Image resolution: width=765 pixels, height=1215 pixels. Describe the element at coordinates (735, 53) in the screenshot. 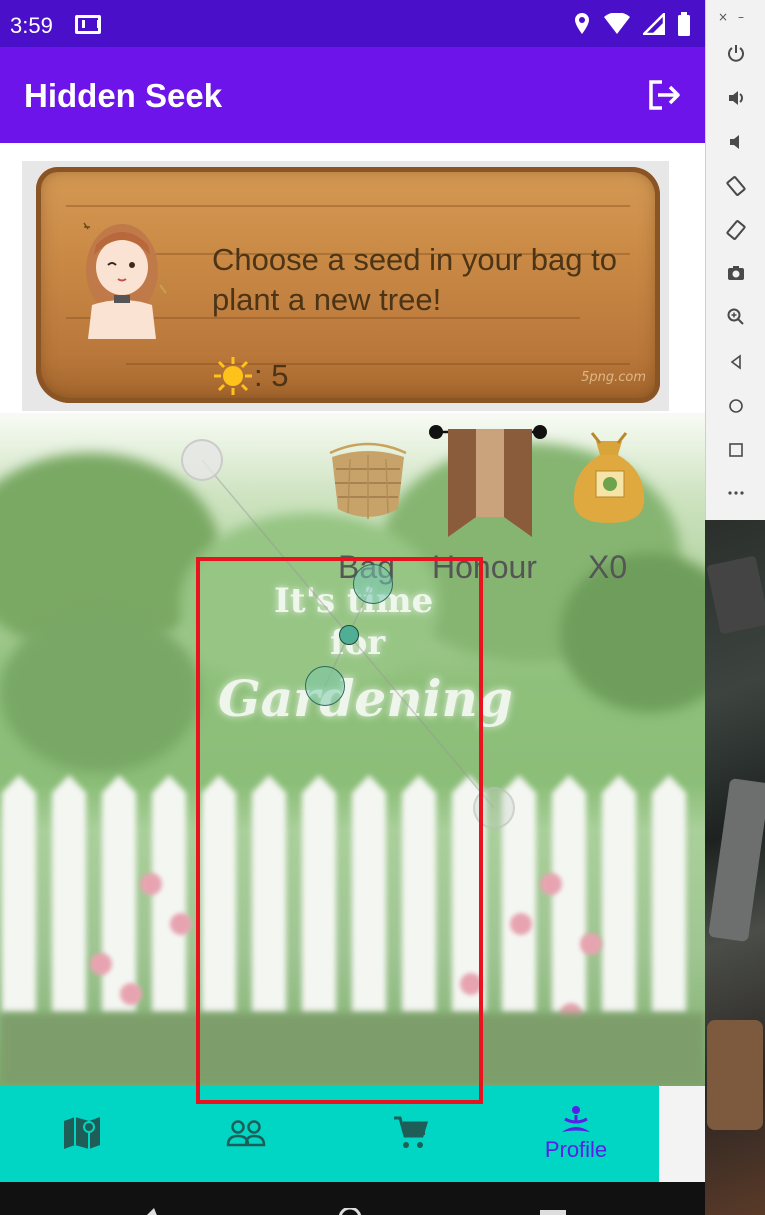

I see `power-icon` at that location.